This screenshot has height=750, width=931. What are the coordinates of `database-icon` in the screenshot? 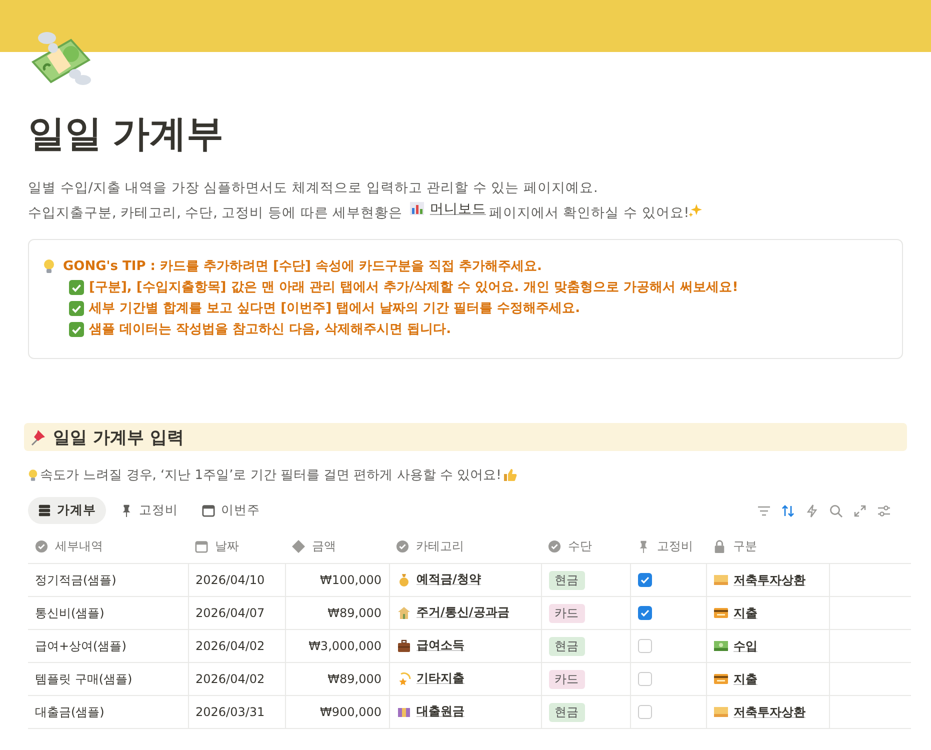 It's located at (44, 511).